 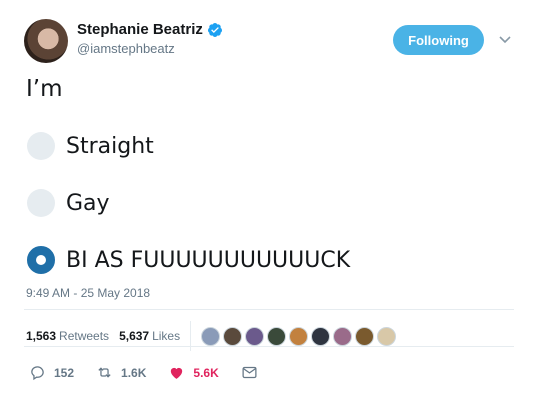 I want to click on retweet-count: 1.6K, so click(x=134, y=372).